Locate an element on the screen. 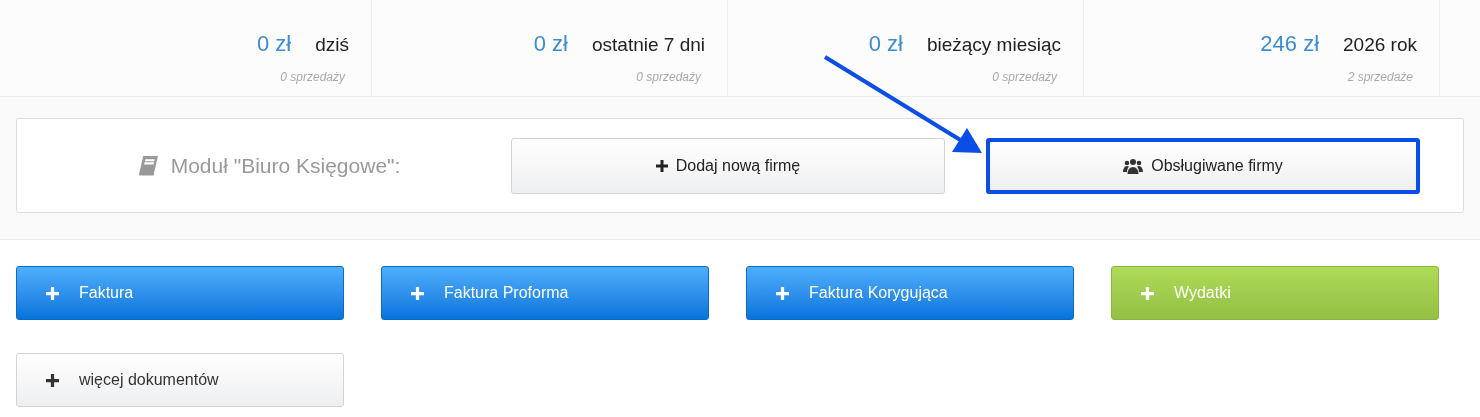  stat-period: 2026 rok is located at coordinates (1380, 45).